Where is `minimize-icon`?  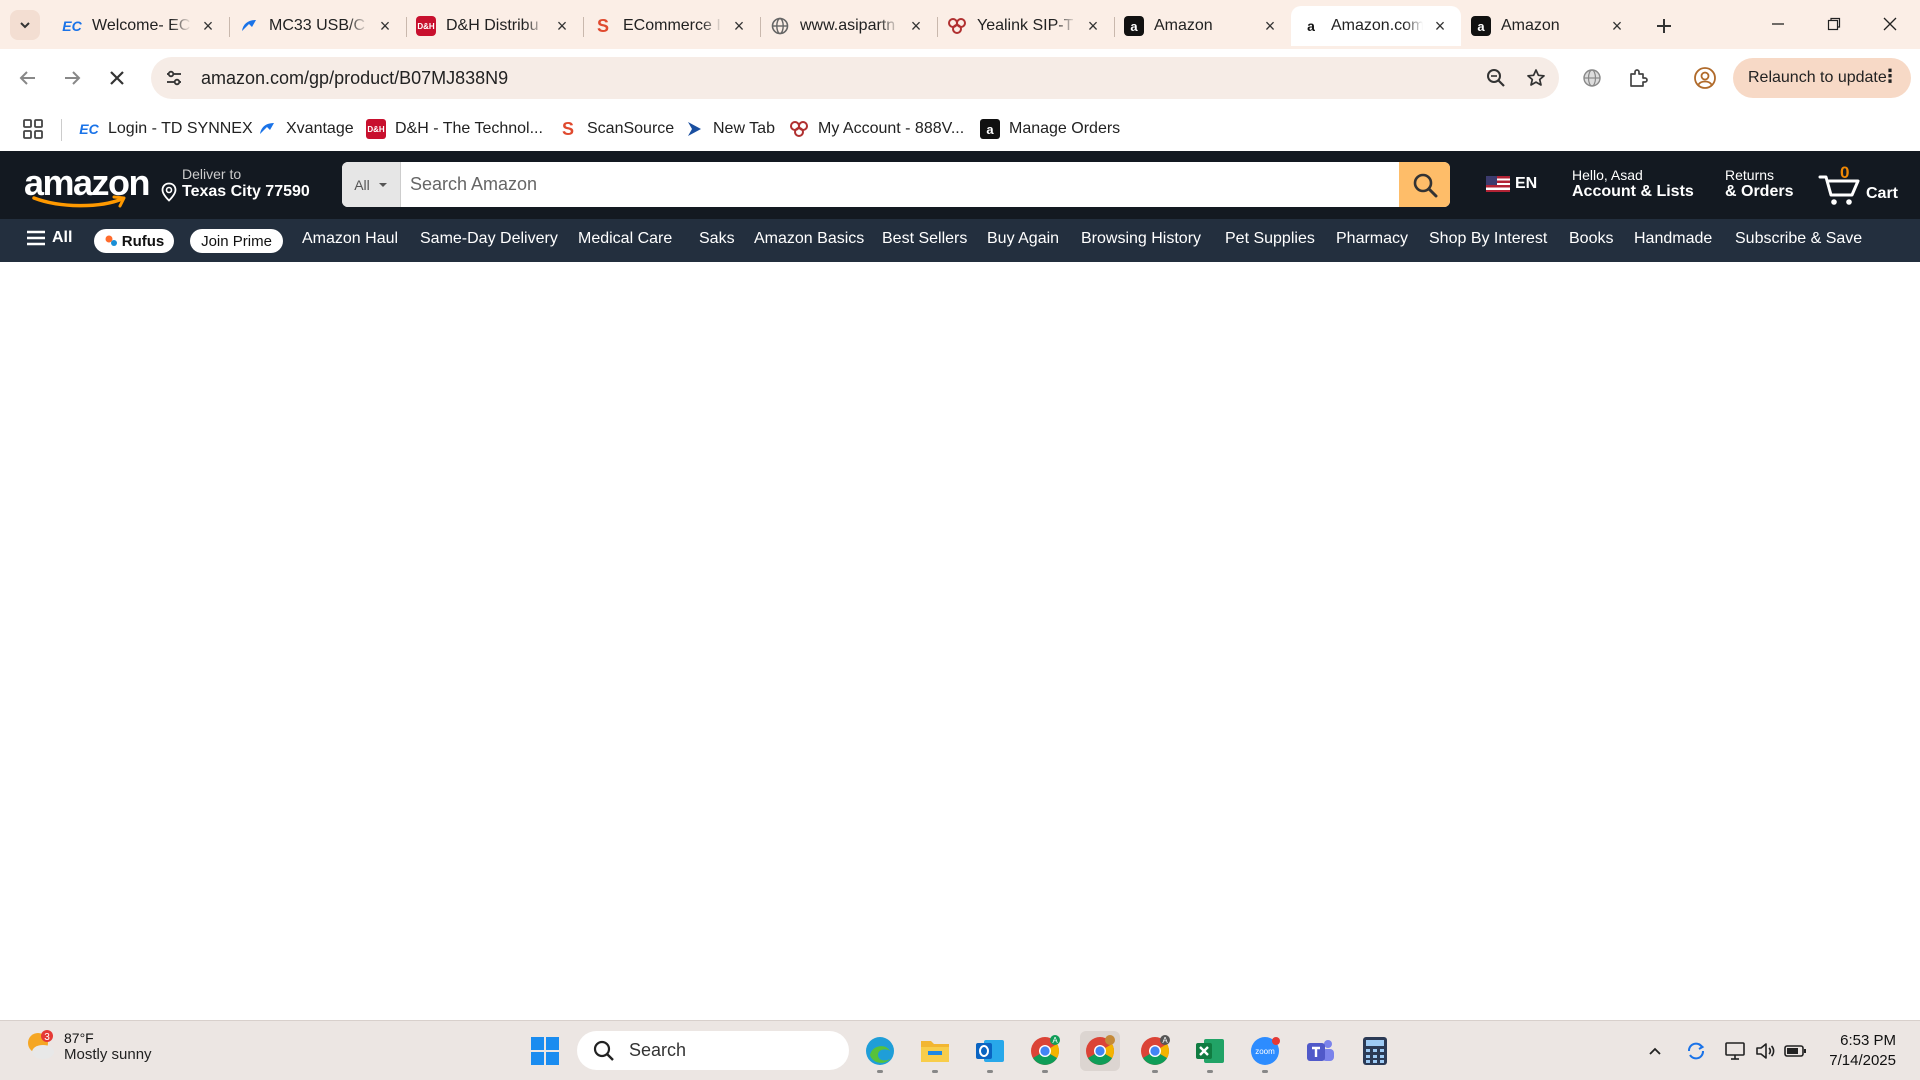
minimize-icon is located at coordinates (1778, 24).